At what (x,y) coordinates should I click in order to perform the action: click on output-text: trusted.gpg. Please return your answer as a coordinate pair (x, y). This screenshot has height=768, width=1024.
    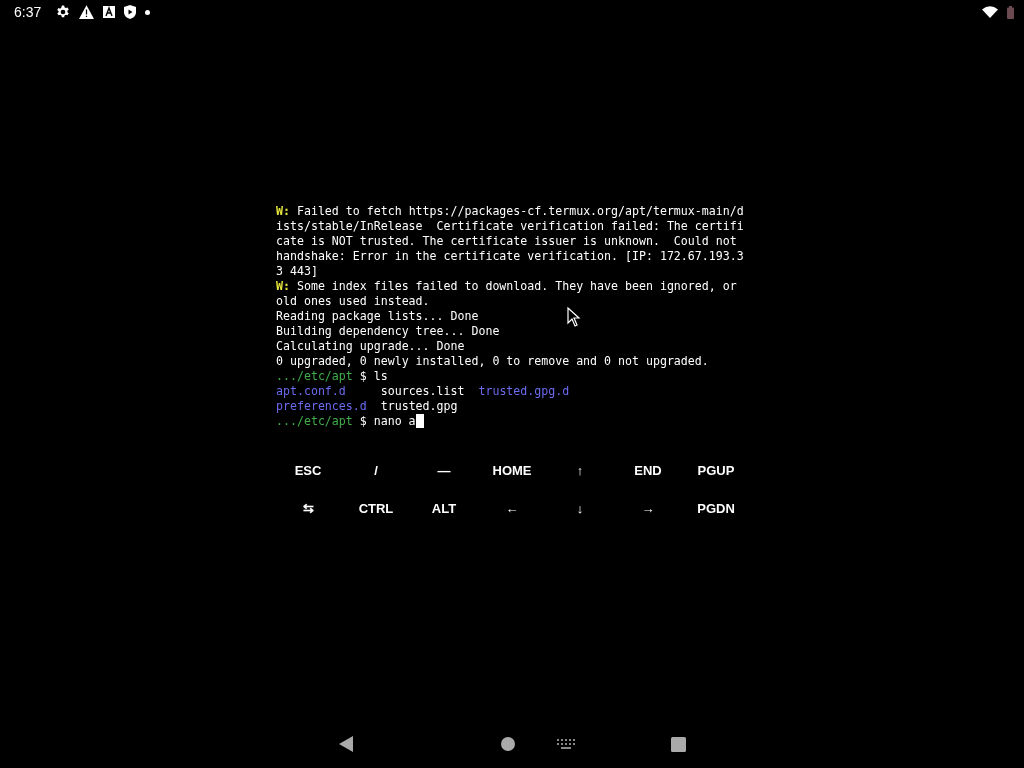
    Looking at the image, I should click on (418, 406).